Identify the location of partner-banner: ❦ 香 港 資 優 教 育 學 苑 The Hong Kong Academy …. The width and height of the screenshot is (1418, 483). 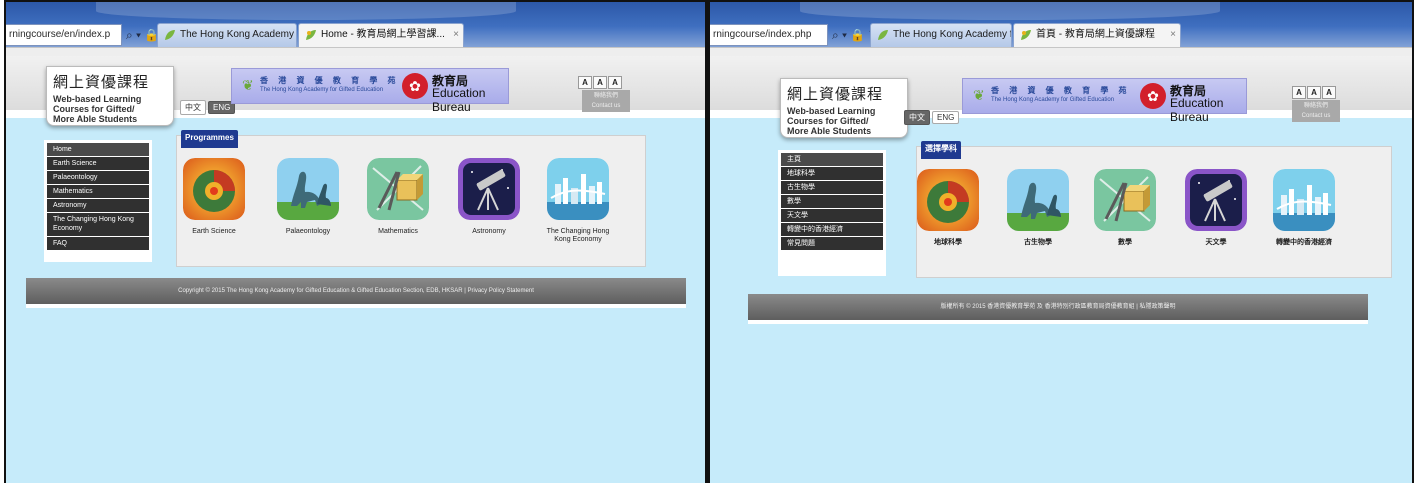
(1104, 101).